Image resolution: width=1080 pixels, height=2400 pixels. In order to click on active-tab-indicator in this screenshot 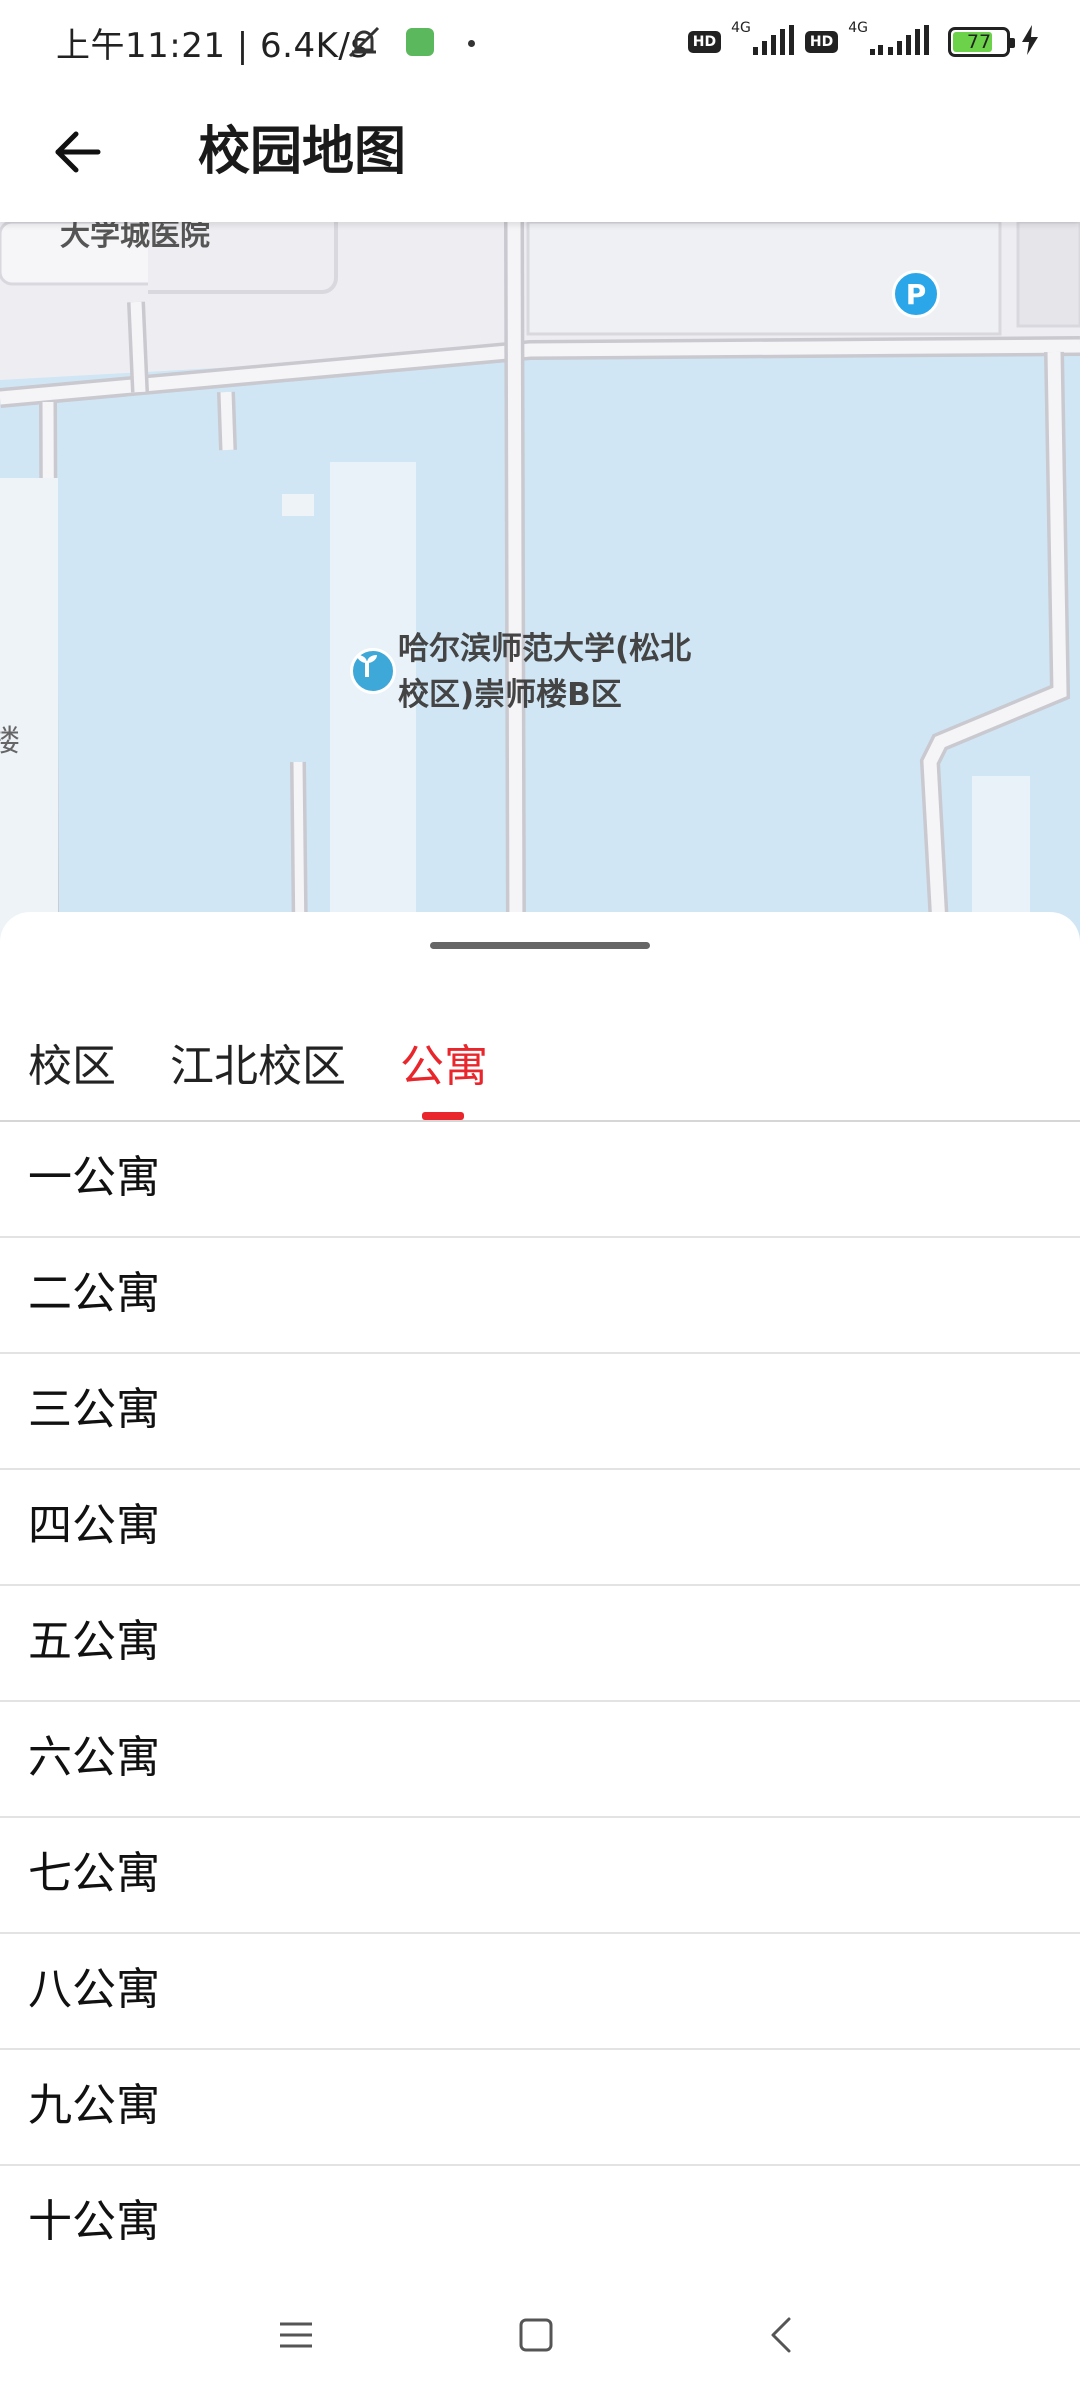, I will do `click(443, 1116)`.